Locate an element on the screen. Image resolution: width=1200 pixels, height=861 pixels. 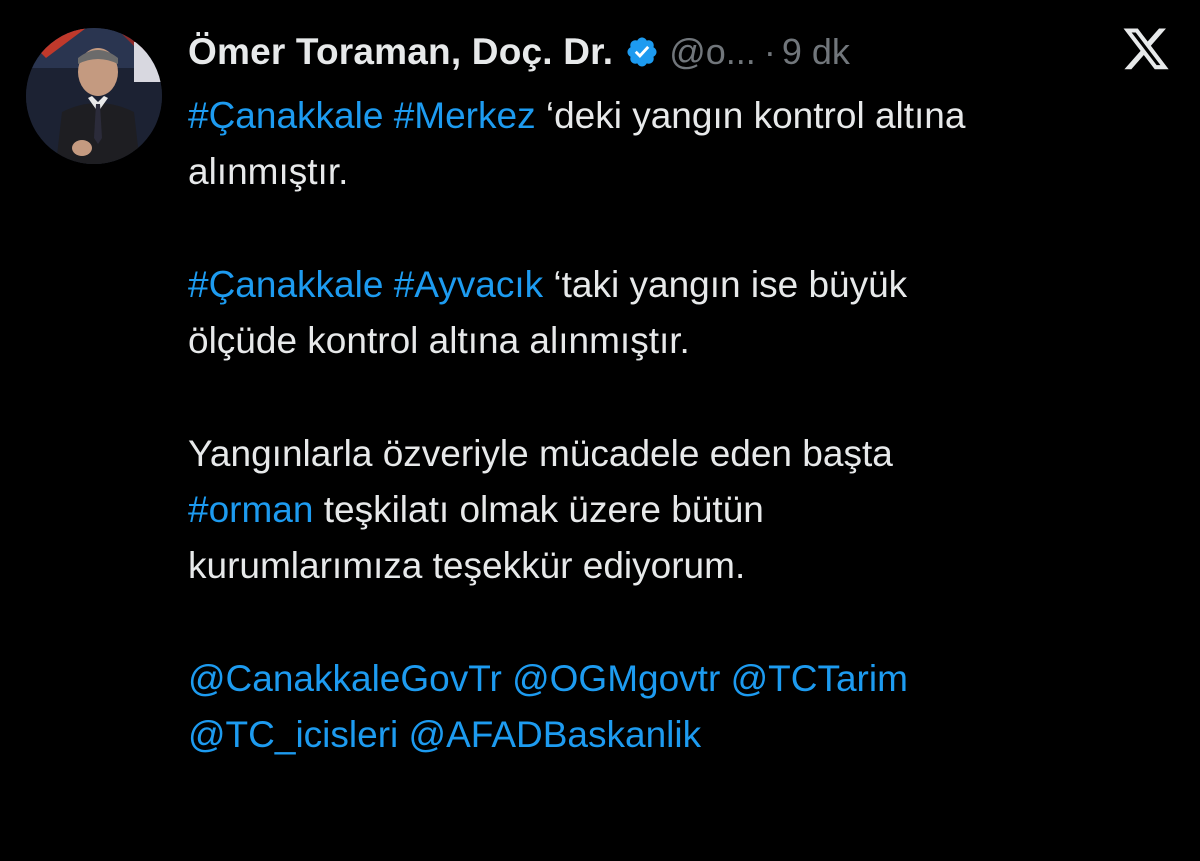
avatar is located at coordinates (94, 96).